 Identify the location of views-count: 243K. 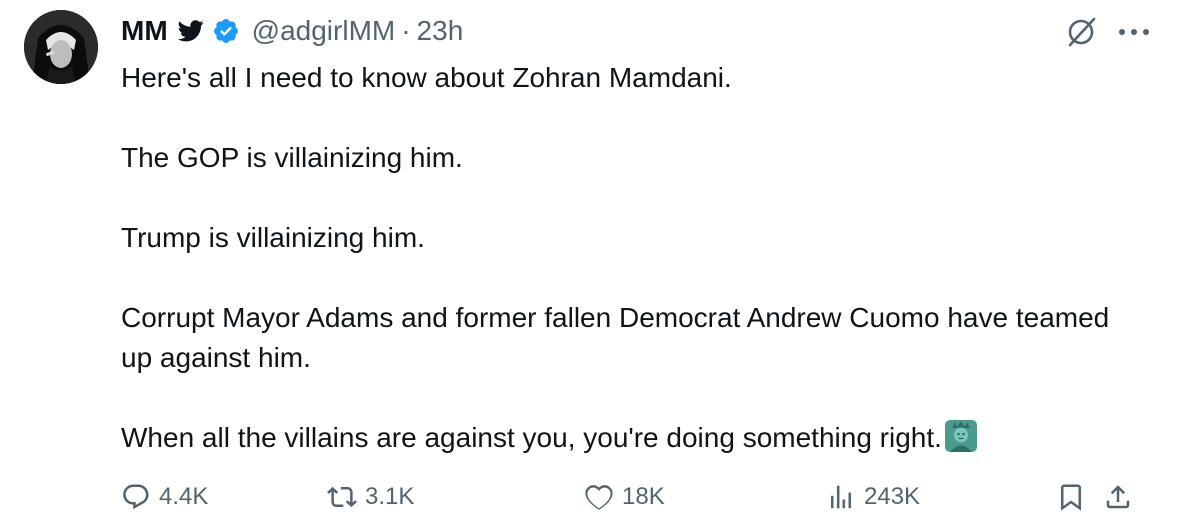
(892, 496).